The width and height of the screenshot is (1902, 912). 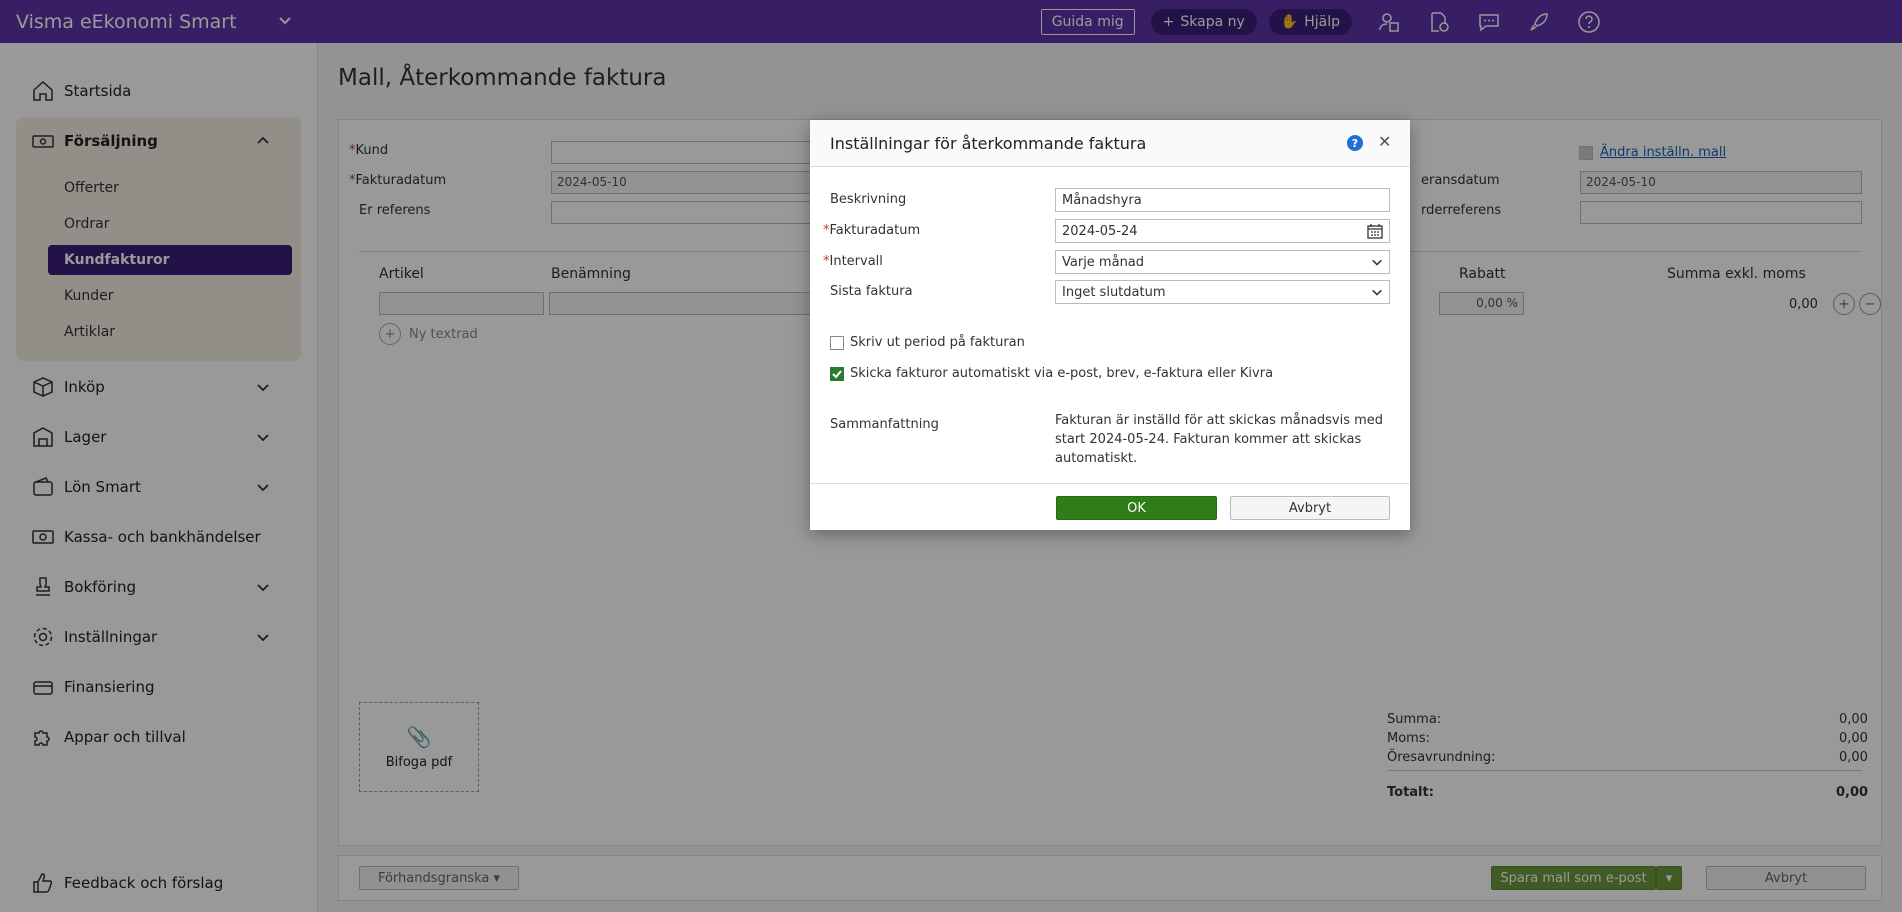 I want to click on calendar-icon, so click(x=1375, y=231).